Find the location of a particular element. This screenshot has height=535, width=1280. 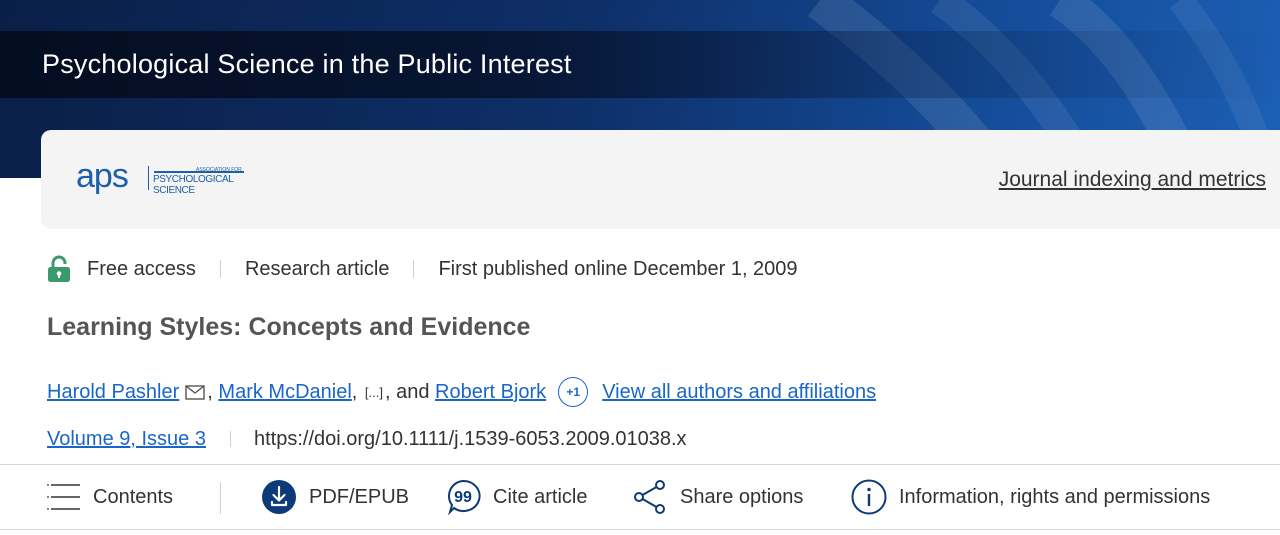

author-link: Robert Bjork is located at coordinates (490, 392).